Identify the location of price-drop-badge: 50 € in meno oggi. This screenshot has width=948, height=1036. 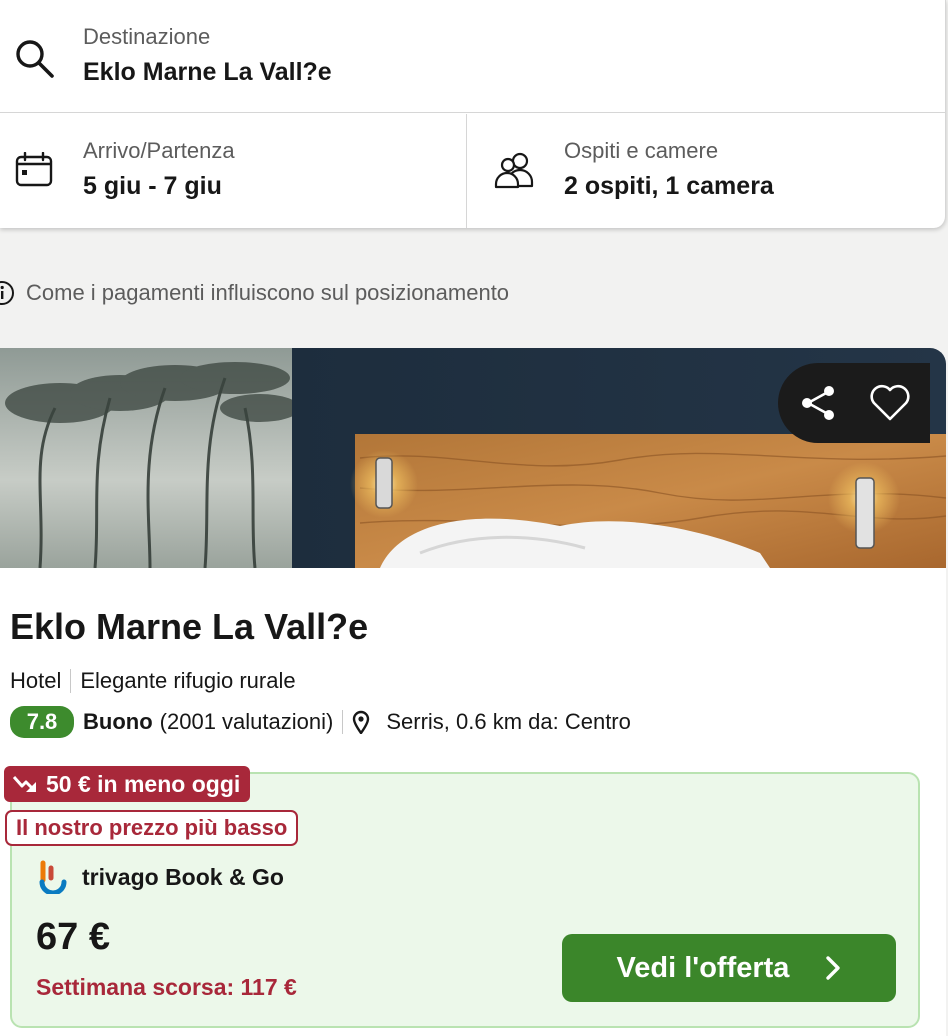
(127, 784).